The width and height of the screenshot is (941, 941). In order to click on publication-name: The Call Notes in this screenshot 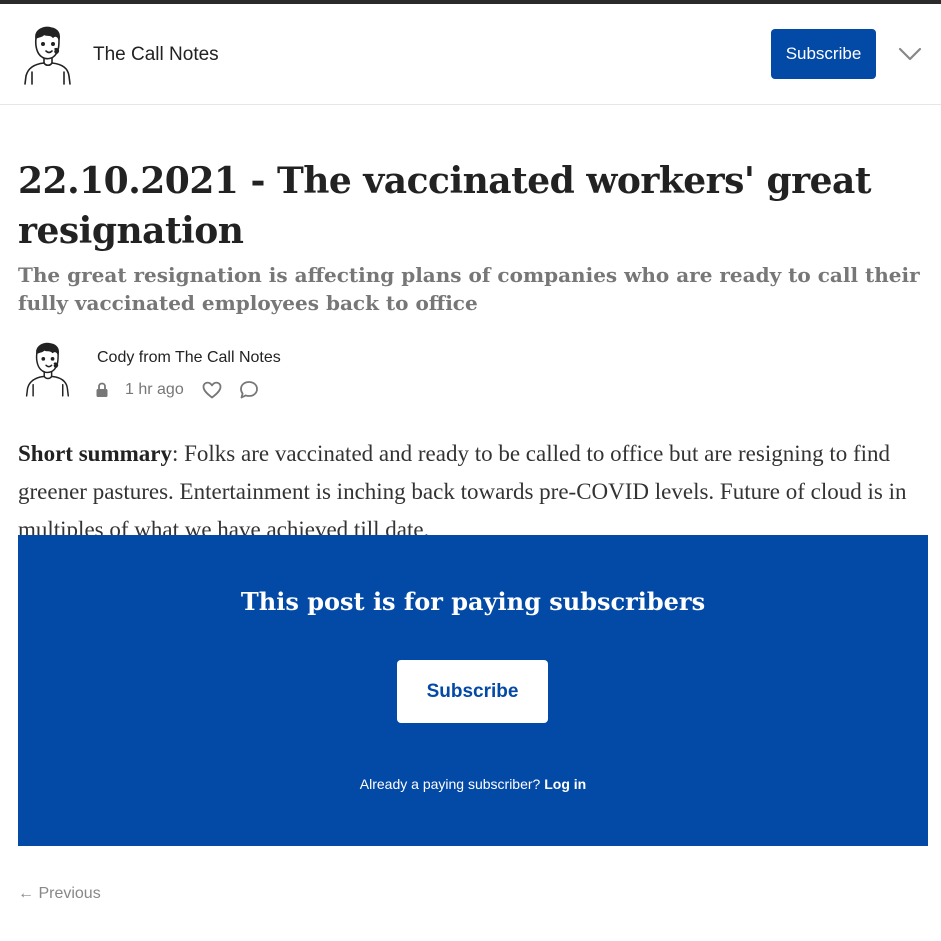, I will do `click(156, 55)`.